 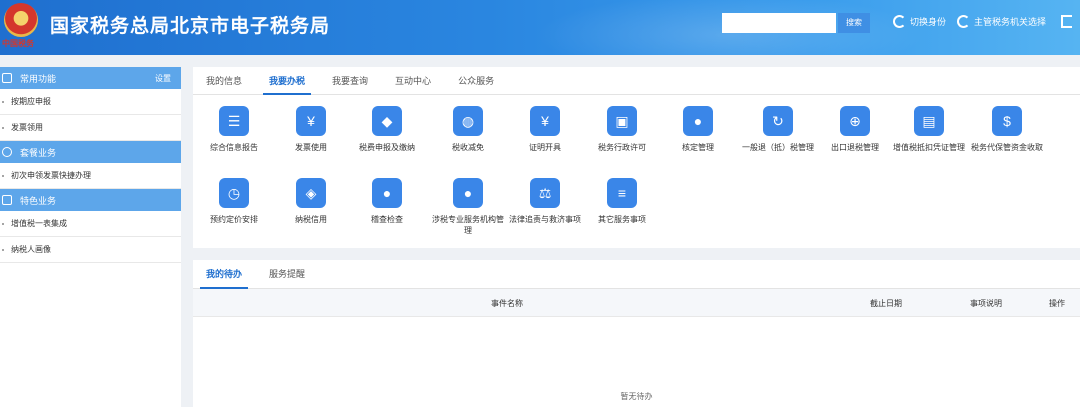 I want to click on service-tile: ☰ 综合信息报告, so click(x=234, y=129).